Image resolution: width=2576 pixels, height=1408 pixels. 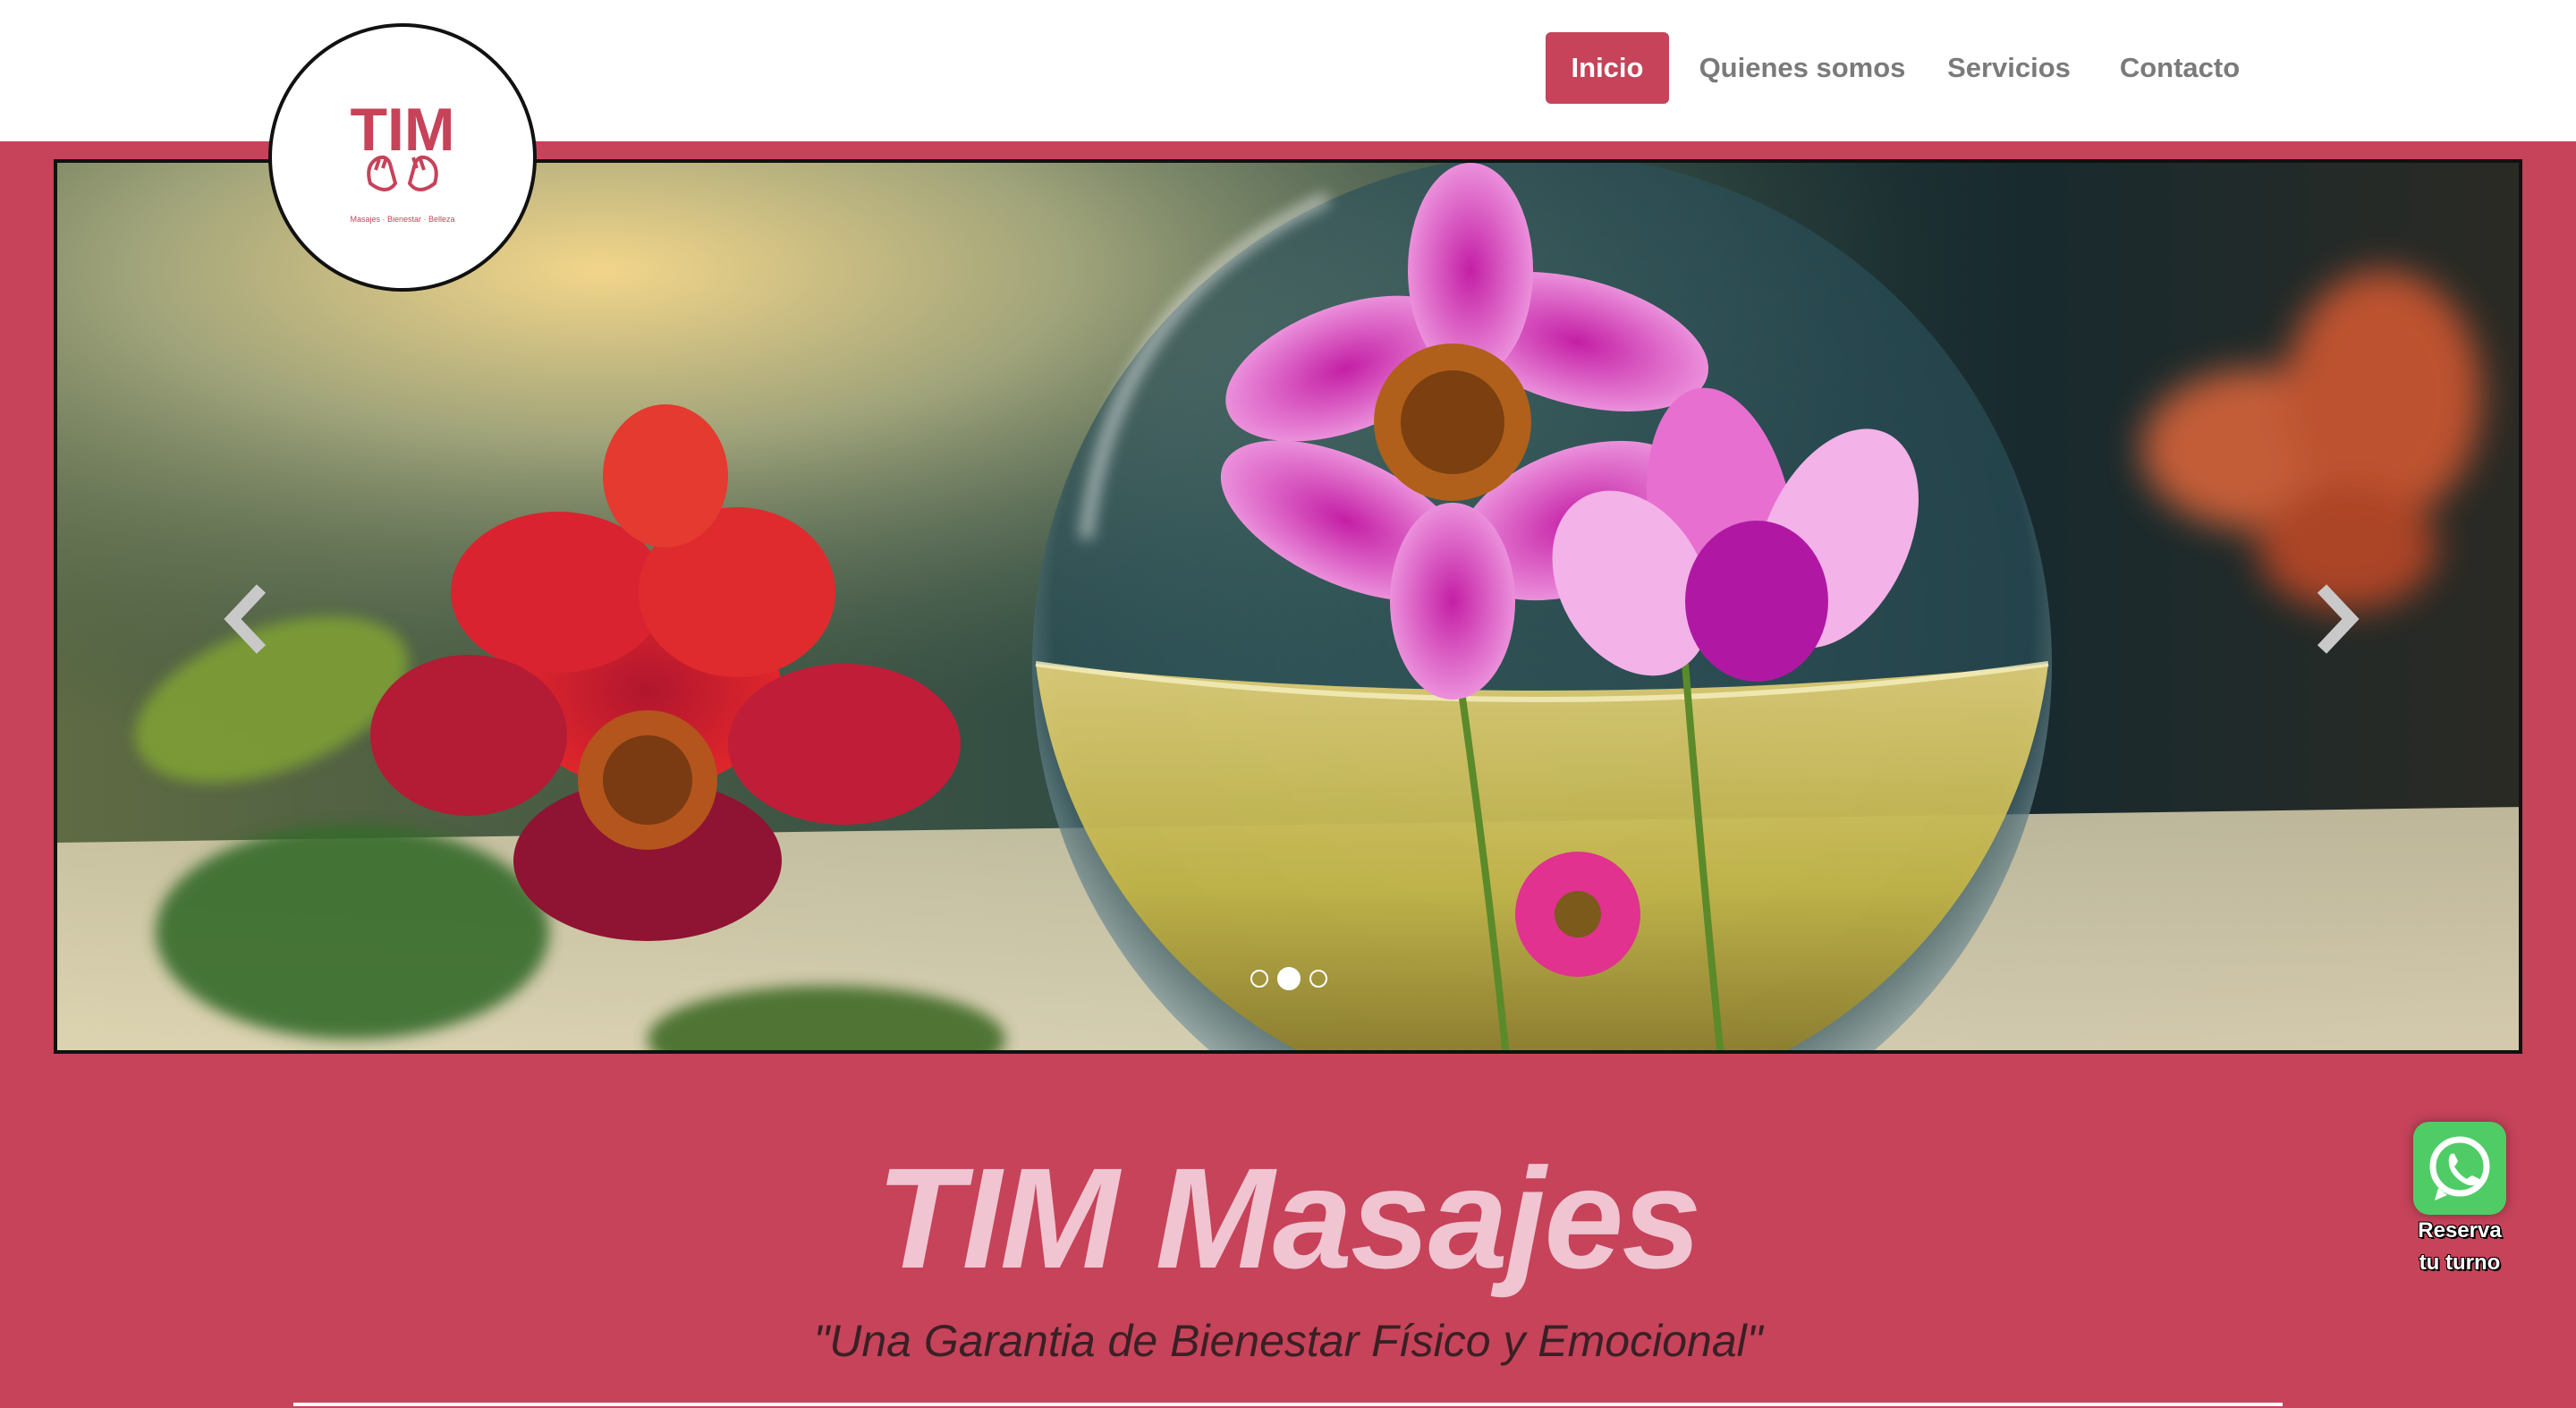 What do you see at coordinates (1289, 1218) in the screenshot?
I see `hero-title: TIM Masajes` at bounding box center [1289, 1218].